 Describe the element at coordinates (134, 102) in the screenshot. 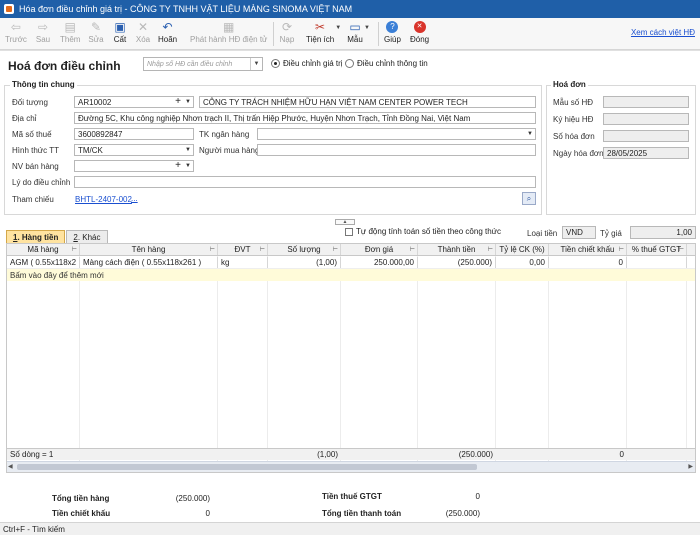

I see `object-code-field: AR10002 + ▼` at that location.